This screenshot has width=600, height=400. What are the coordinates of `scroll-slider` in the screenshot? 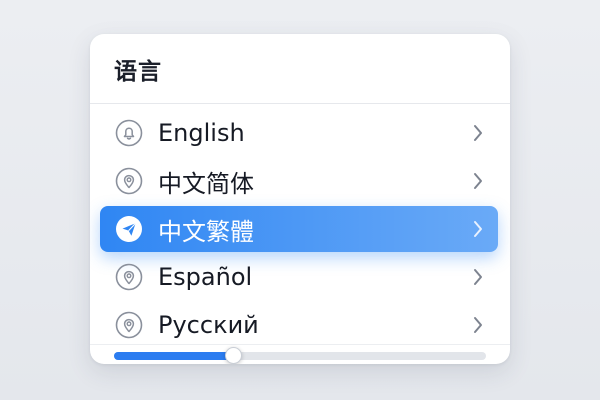 It's located at (300, 355).